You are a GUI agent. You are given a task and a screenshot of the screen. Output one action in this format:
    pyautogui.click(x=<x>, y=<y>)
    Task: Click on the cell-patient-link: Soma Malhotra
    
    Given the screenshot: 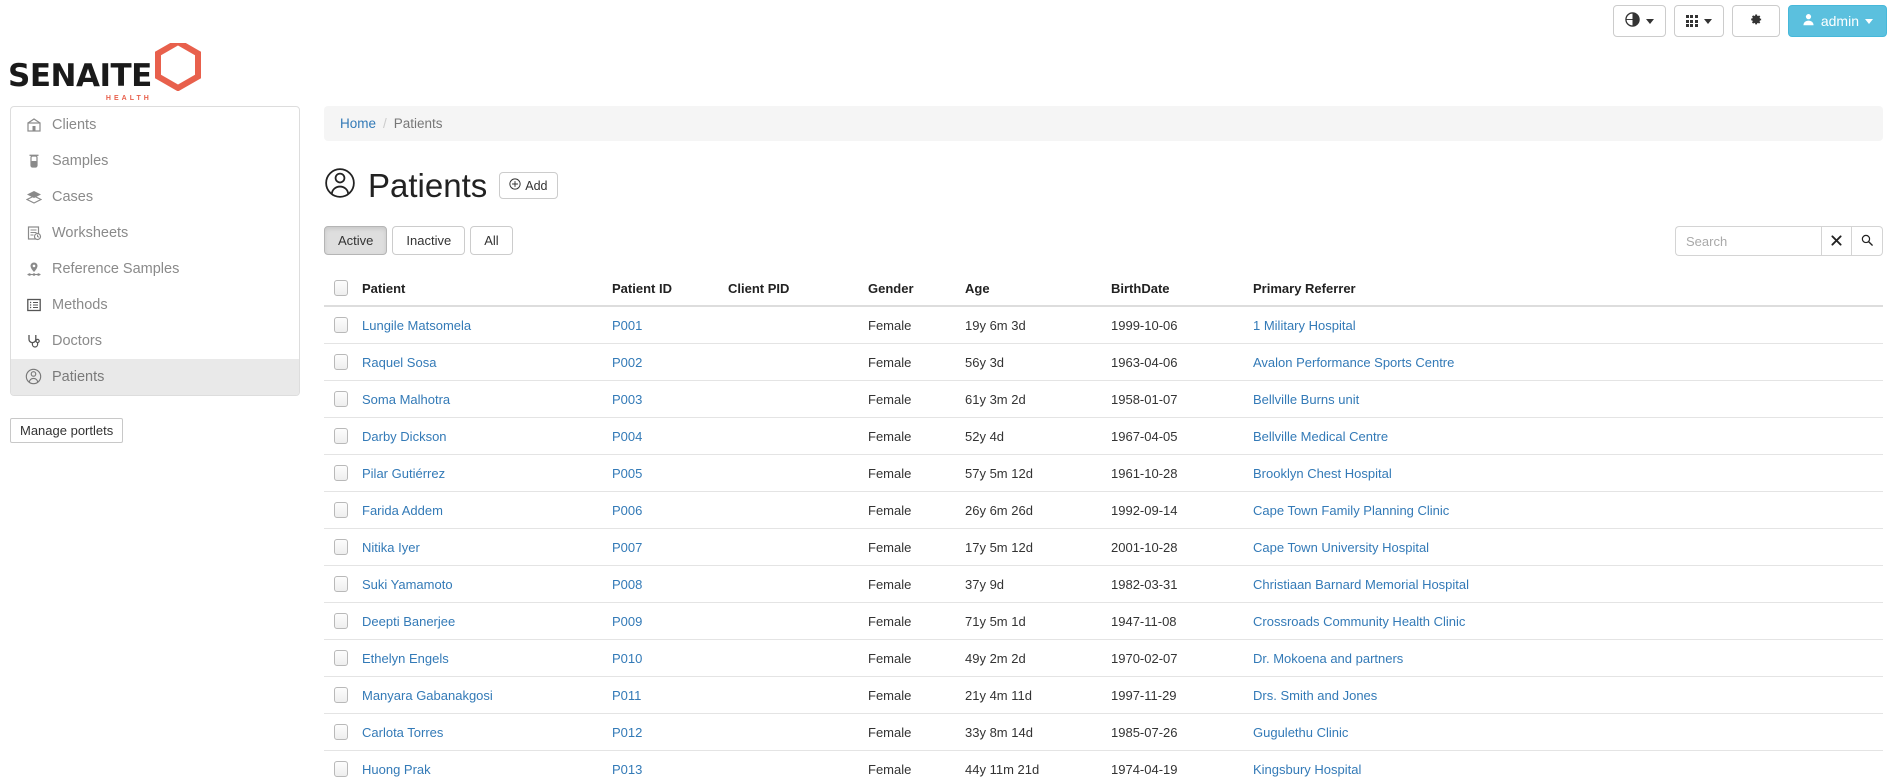 What is the action you would take?
    pyautogui.click(x=406, y=399)
    